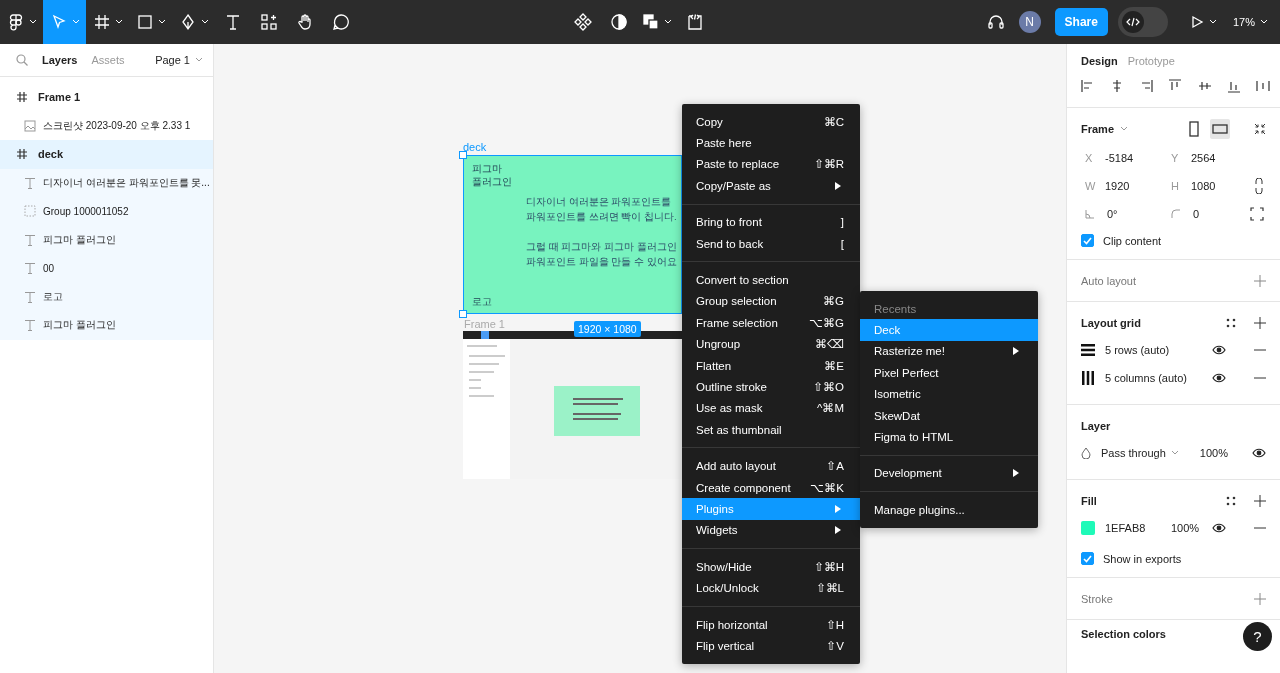 This screenshot has height=673, width=1280. What do you see at coordinates (771, 243) in the screenshot?
I see `menu-item: Send to back [` at bounding box center [771, 243].